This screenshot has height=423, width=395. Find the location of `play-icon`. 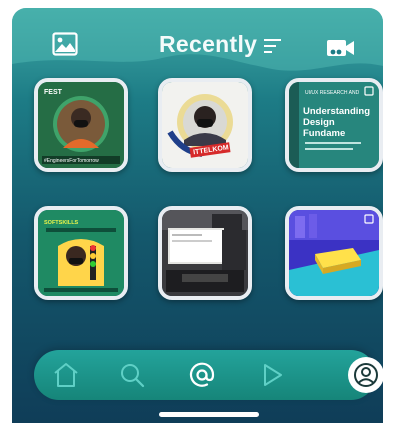

play-icon is located at coordinates (272, 375).